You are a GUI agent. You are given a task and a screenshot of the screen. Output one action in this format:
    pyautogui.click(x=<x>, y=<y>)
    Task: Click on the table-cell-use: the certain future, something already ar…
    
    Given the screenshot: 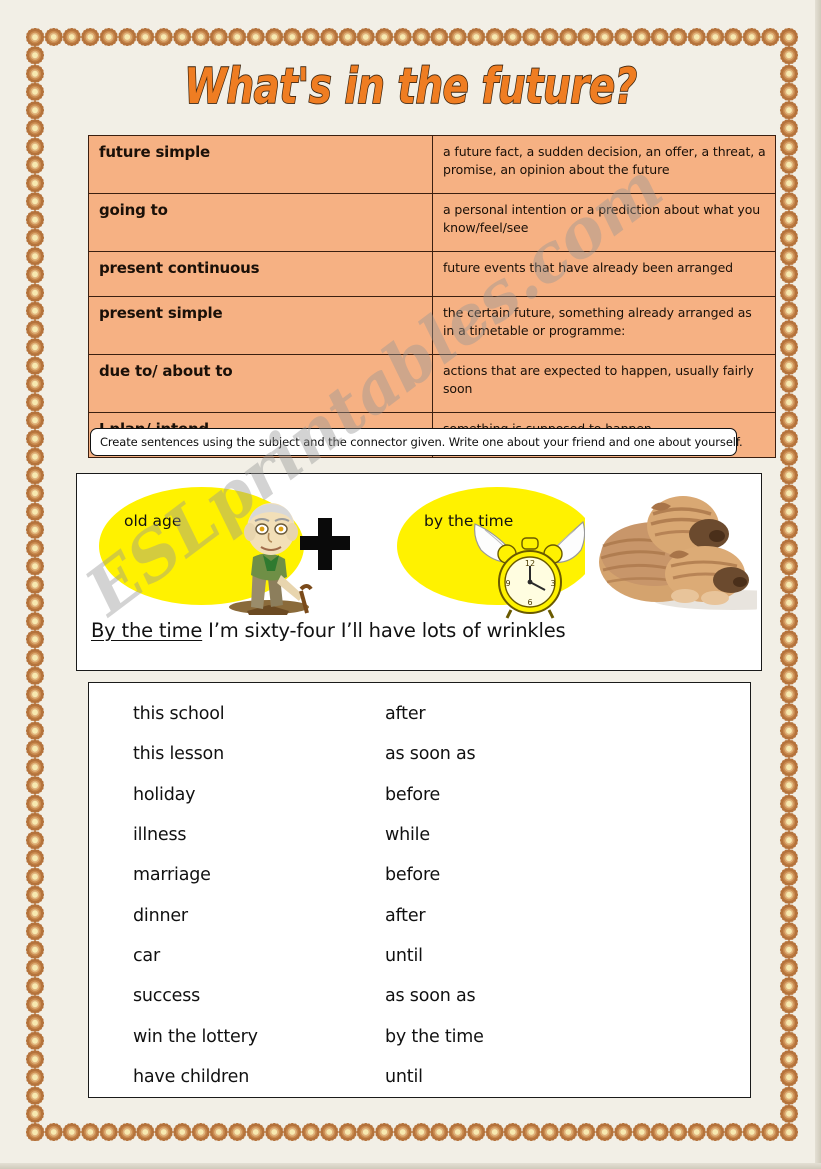 What is the action you would take?
    pyautogui.click(x=604, y=325)
    